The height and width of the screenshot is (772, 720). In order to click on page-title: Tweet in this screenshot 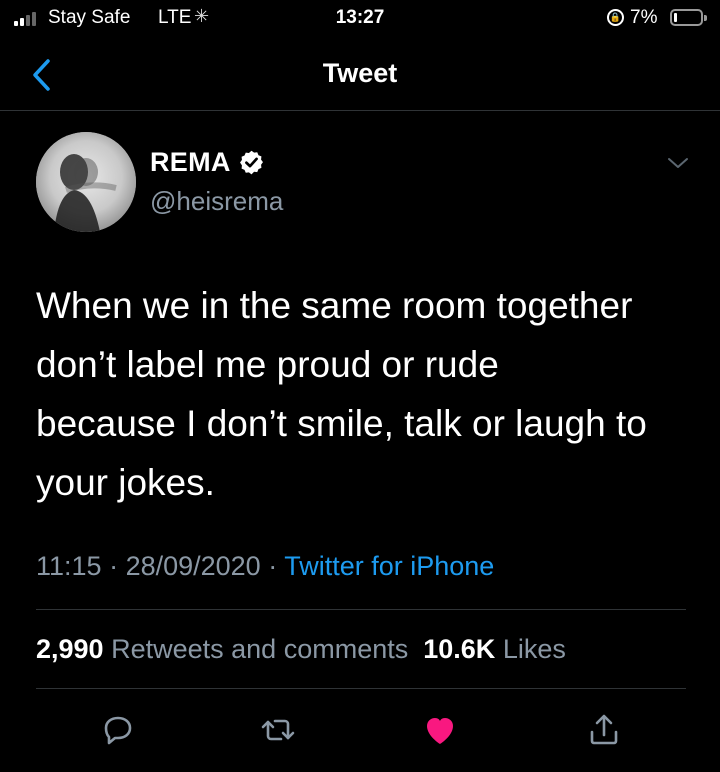, I will do `click(360, 73)`.